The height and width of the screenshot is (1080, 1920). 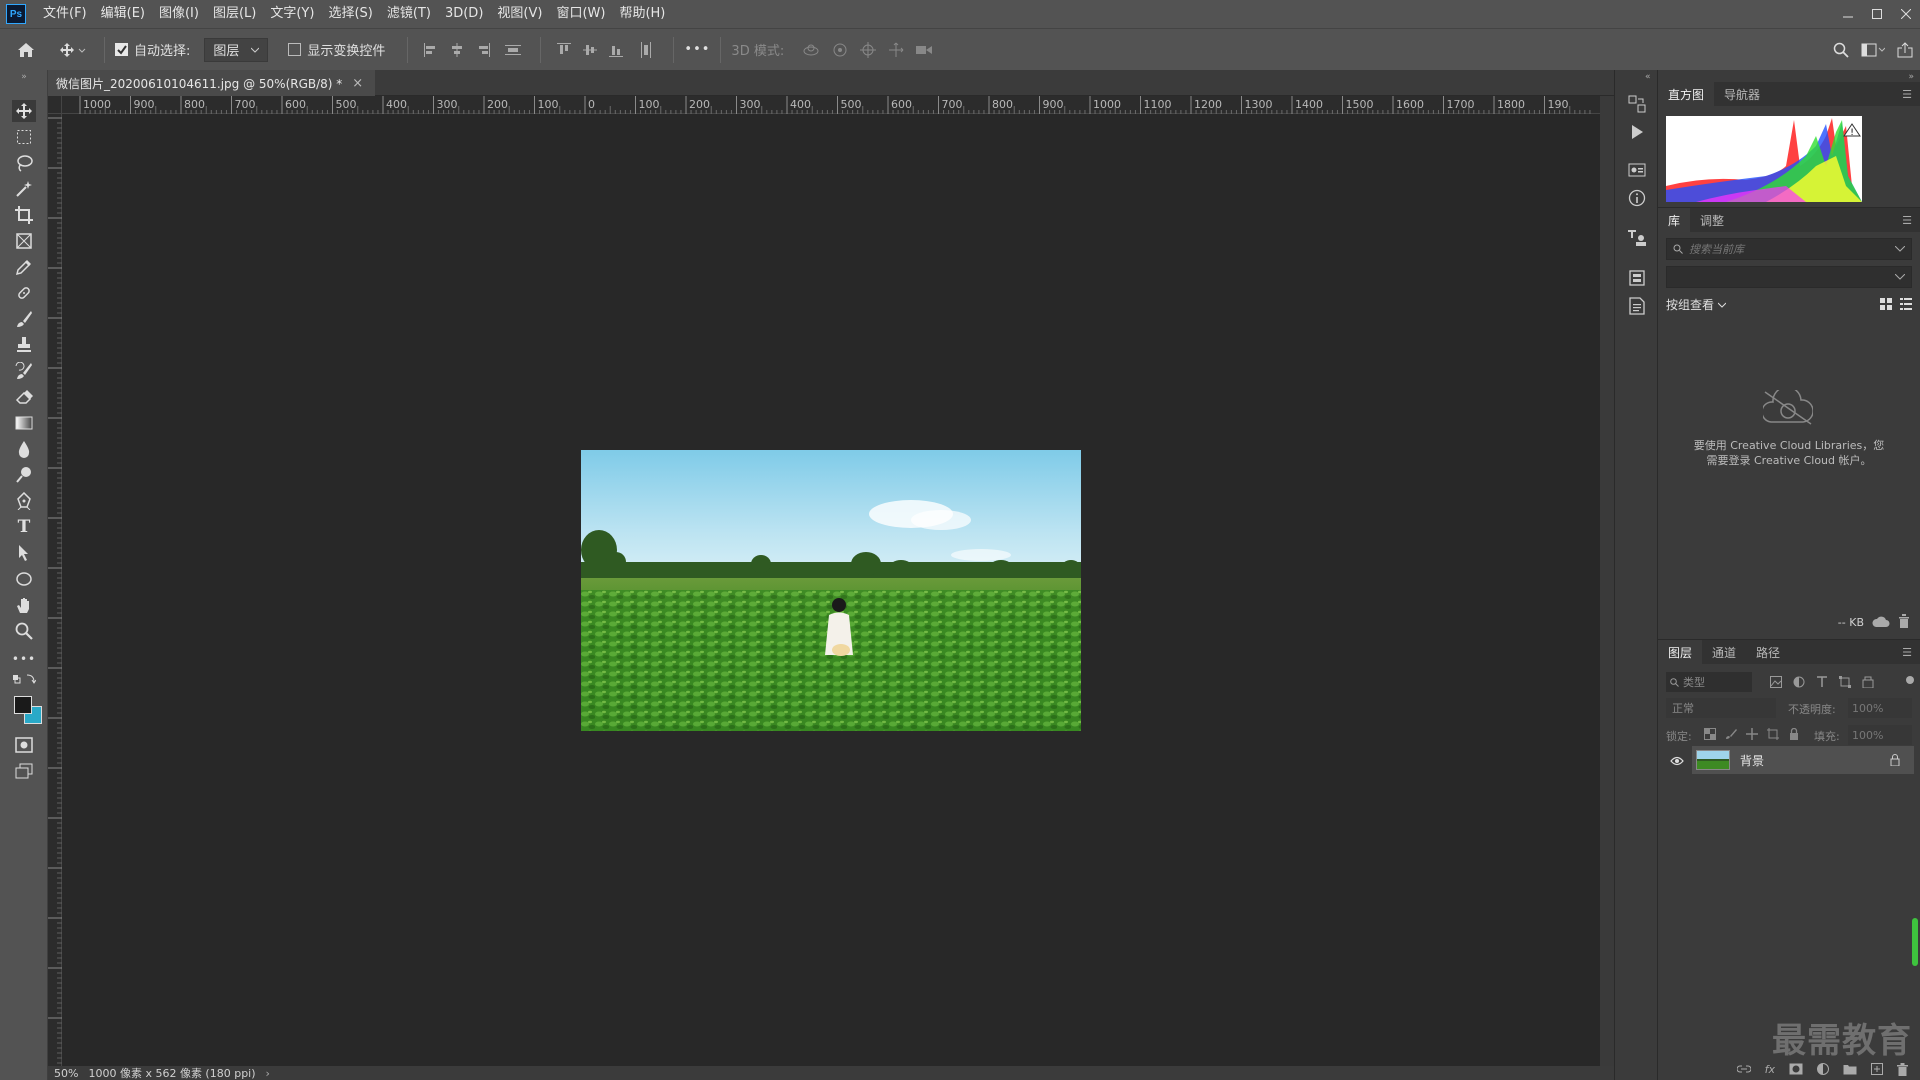 What do you see at coordinates (464, 14) in the screenshot?
I see `menu-3d: 3D(D)` at bounding box center [464, 14].